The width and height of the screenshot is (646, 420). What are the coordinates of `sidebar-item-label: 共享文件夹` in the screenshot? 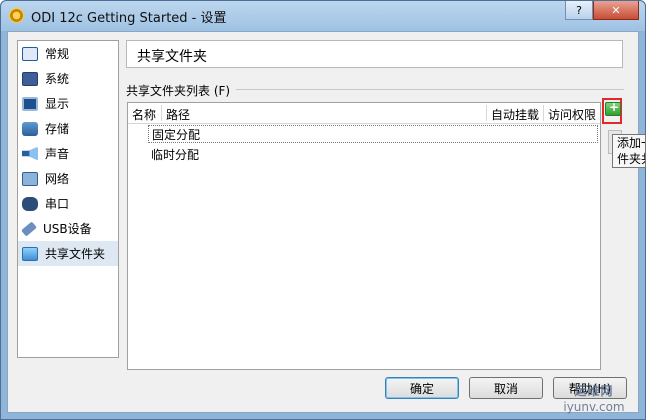 It's located at (75, 254).